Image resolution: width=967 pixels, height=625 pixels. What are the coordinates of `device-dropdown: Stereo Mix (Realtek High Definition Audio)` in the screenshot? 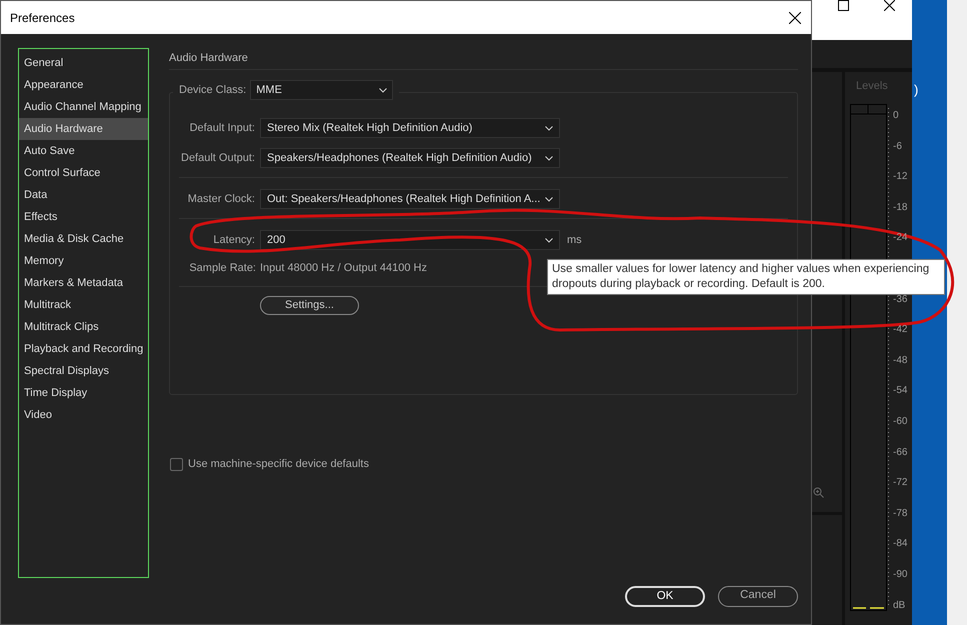 It's located at (410, 128).